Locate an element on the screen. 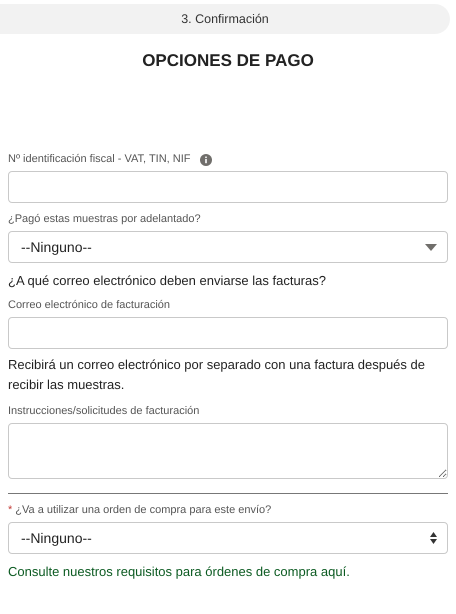 The height and width of the screenshot is (614, 456). requirements-link: Consulte nuestros requisitos para órdenes de compra aquí. is located at coordinates (228, 572).